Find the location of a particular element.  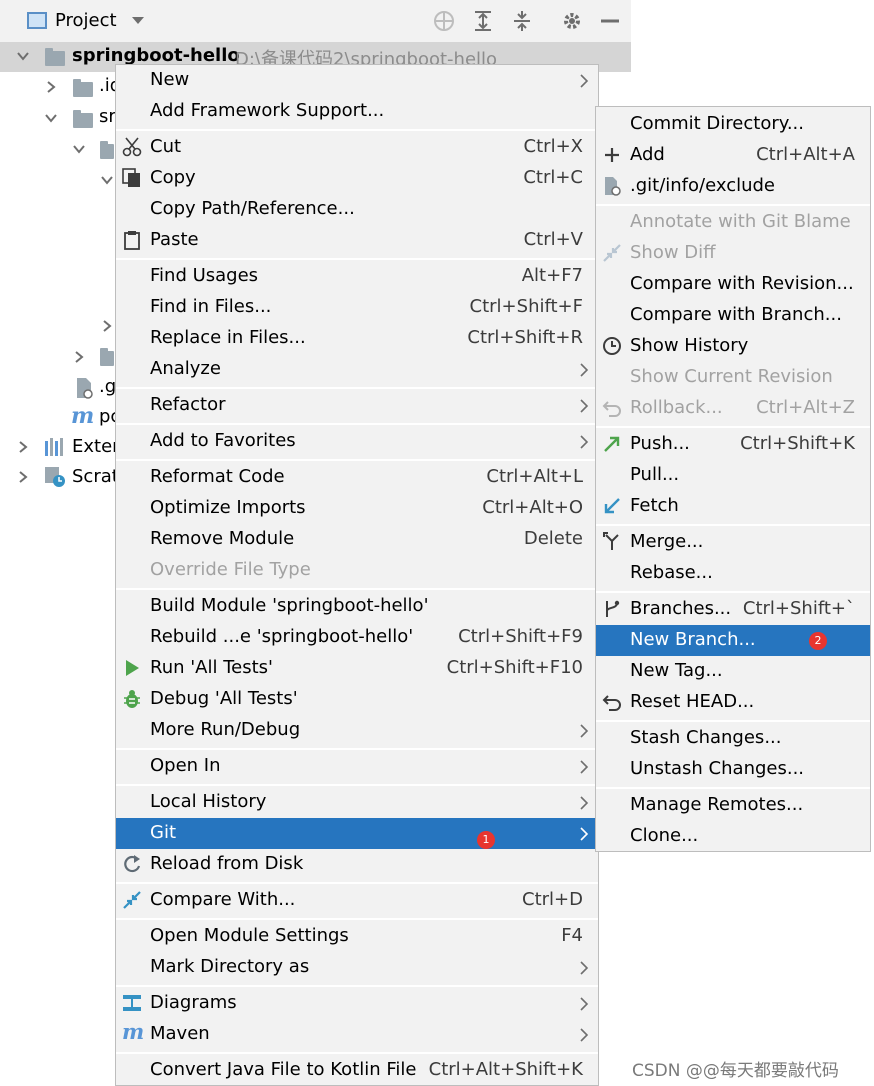

menu-item-run-tests: Run 'All Tests' Ctrl+Shift+F10 is located at coordinates (357, 668).